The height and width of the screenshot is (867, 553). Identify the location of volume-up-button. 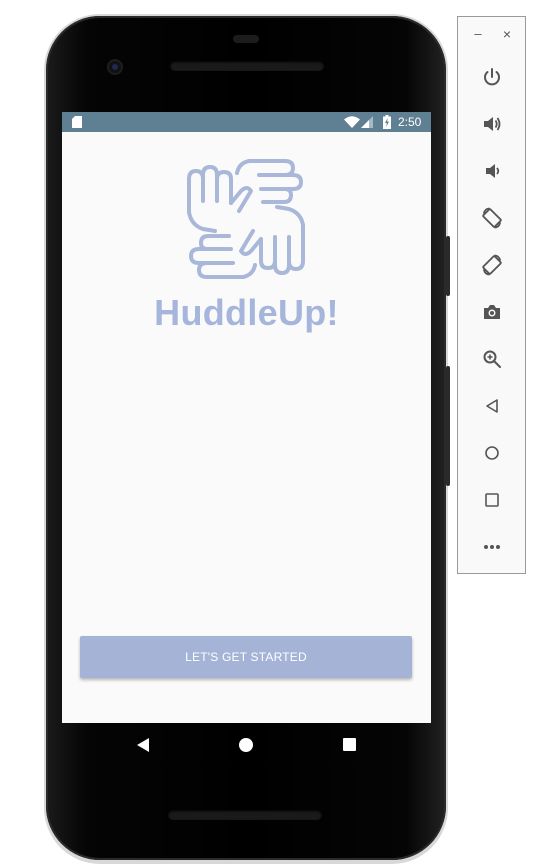
(492, 124).